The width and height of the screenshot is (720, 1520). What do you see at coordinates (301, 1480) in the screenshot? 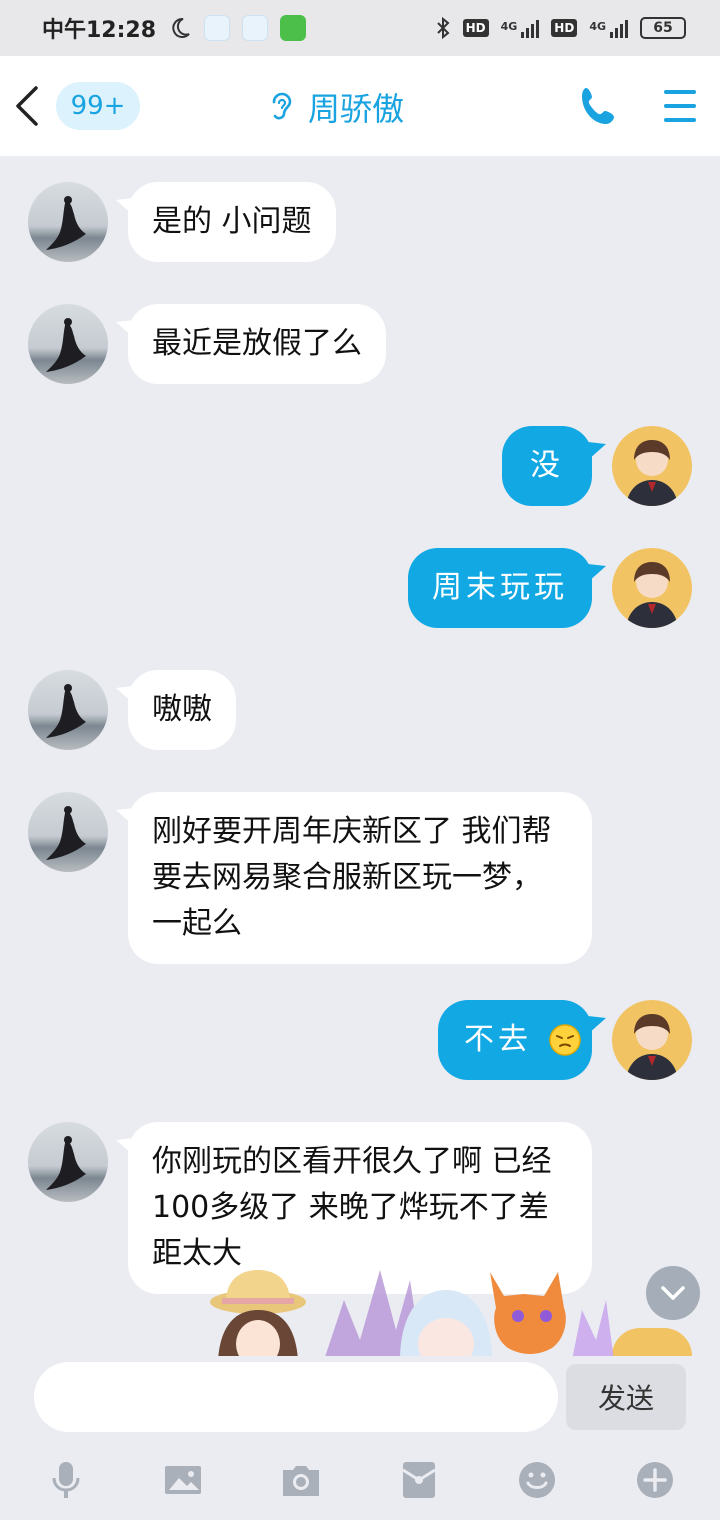
I see `camera-icon` at bounding box center [301, 1480].